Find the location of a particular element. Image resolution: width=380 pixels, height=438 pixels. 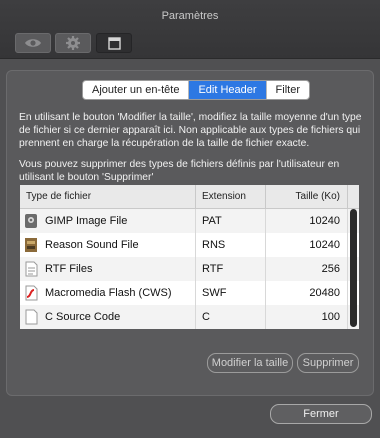

table-header: Type de fichier Extension Taille (Ko) is located at coordinates (189, 197).